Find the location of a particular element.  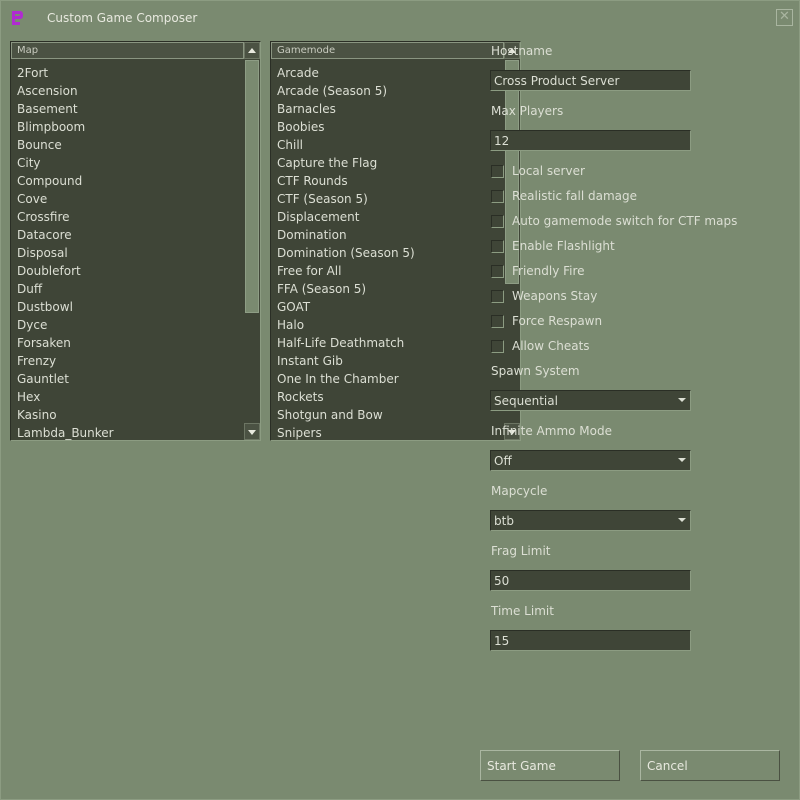

time-limit-field: 15 is located at coordinates (590, 640).